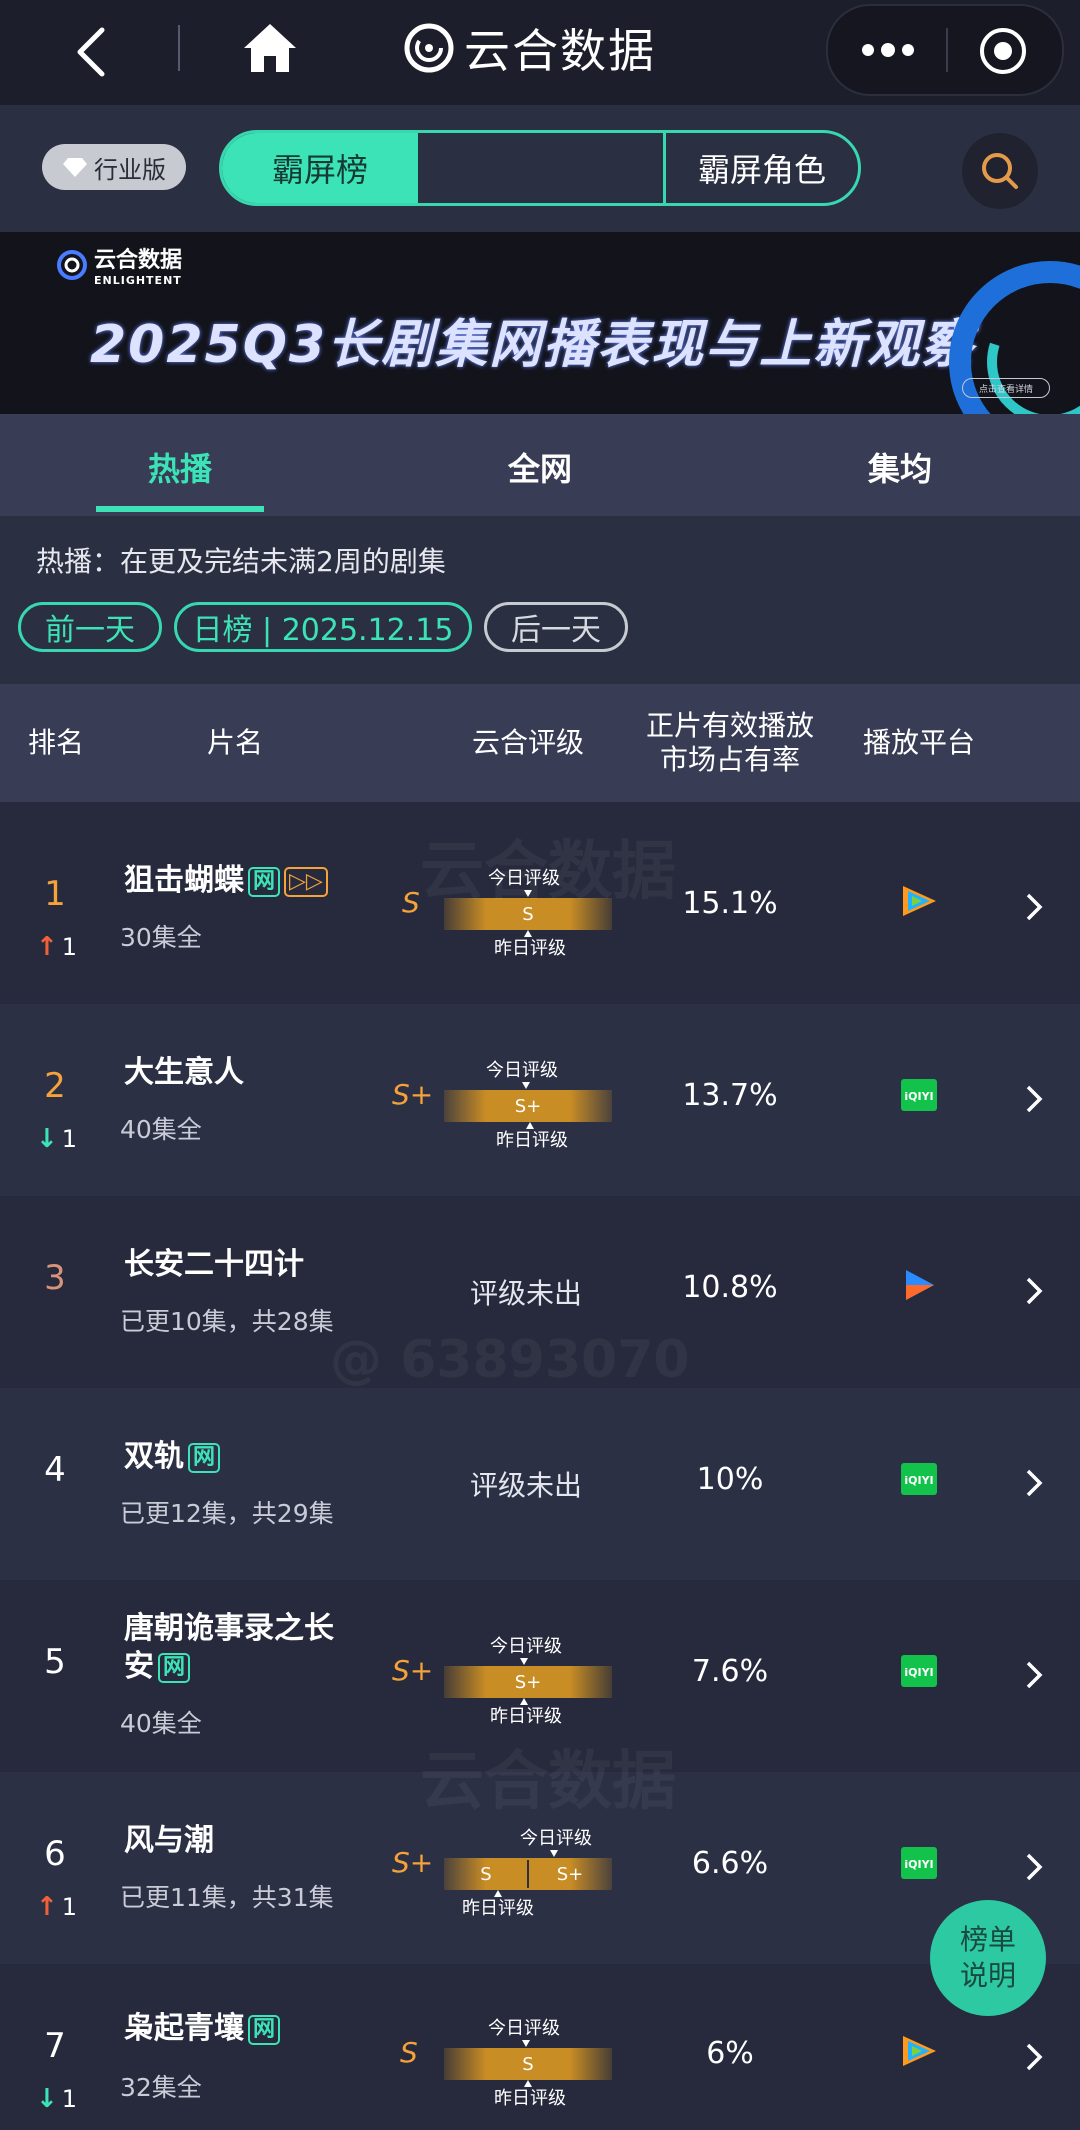 This screenshot has width=1080, height=2130. What do you see at coordinates (138, 260) in the screenshot?
I see `banner-logo-cn: 云合数据` at bounding box center [138, 260].